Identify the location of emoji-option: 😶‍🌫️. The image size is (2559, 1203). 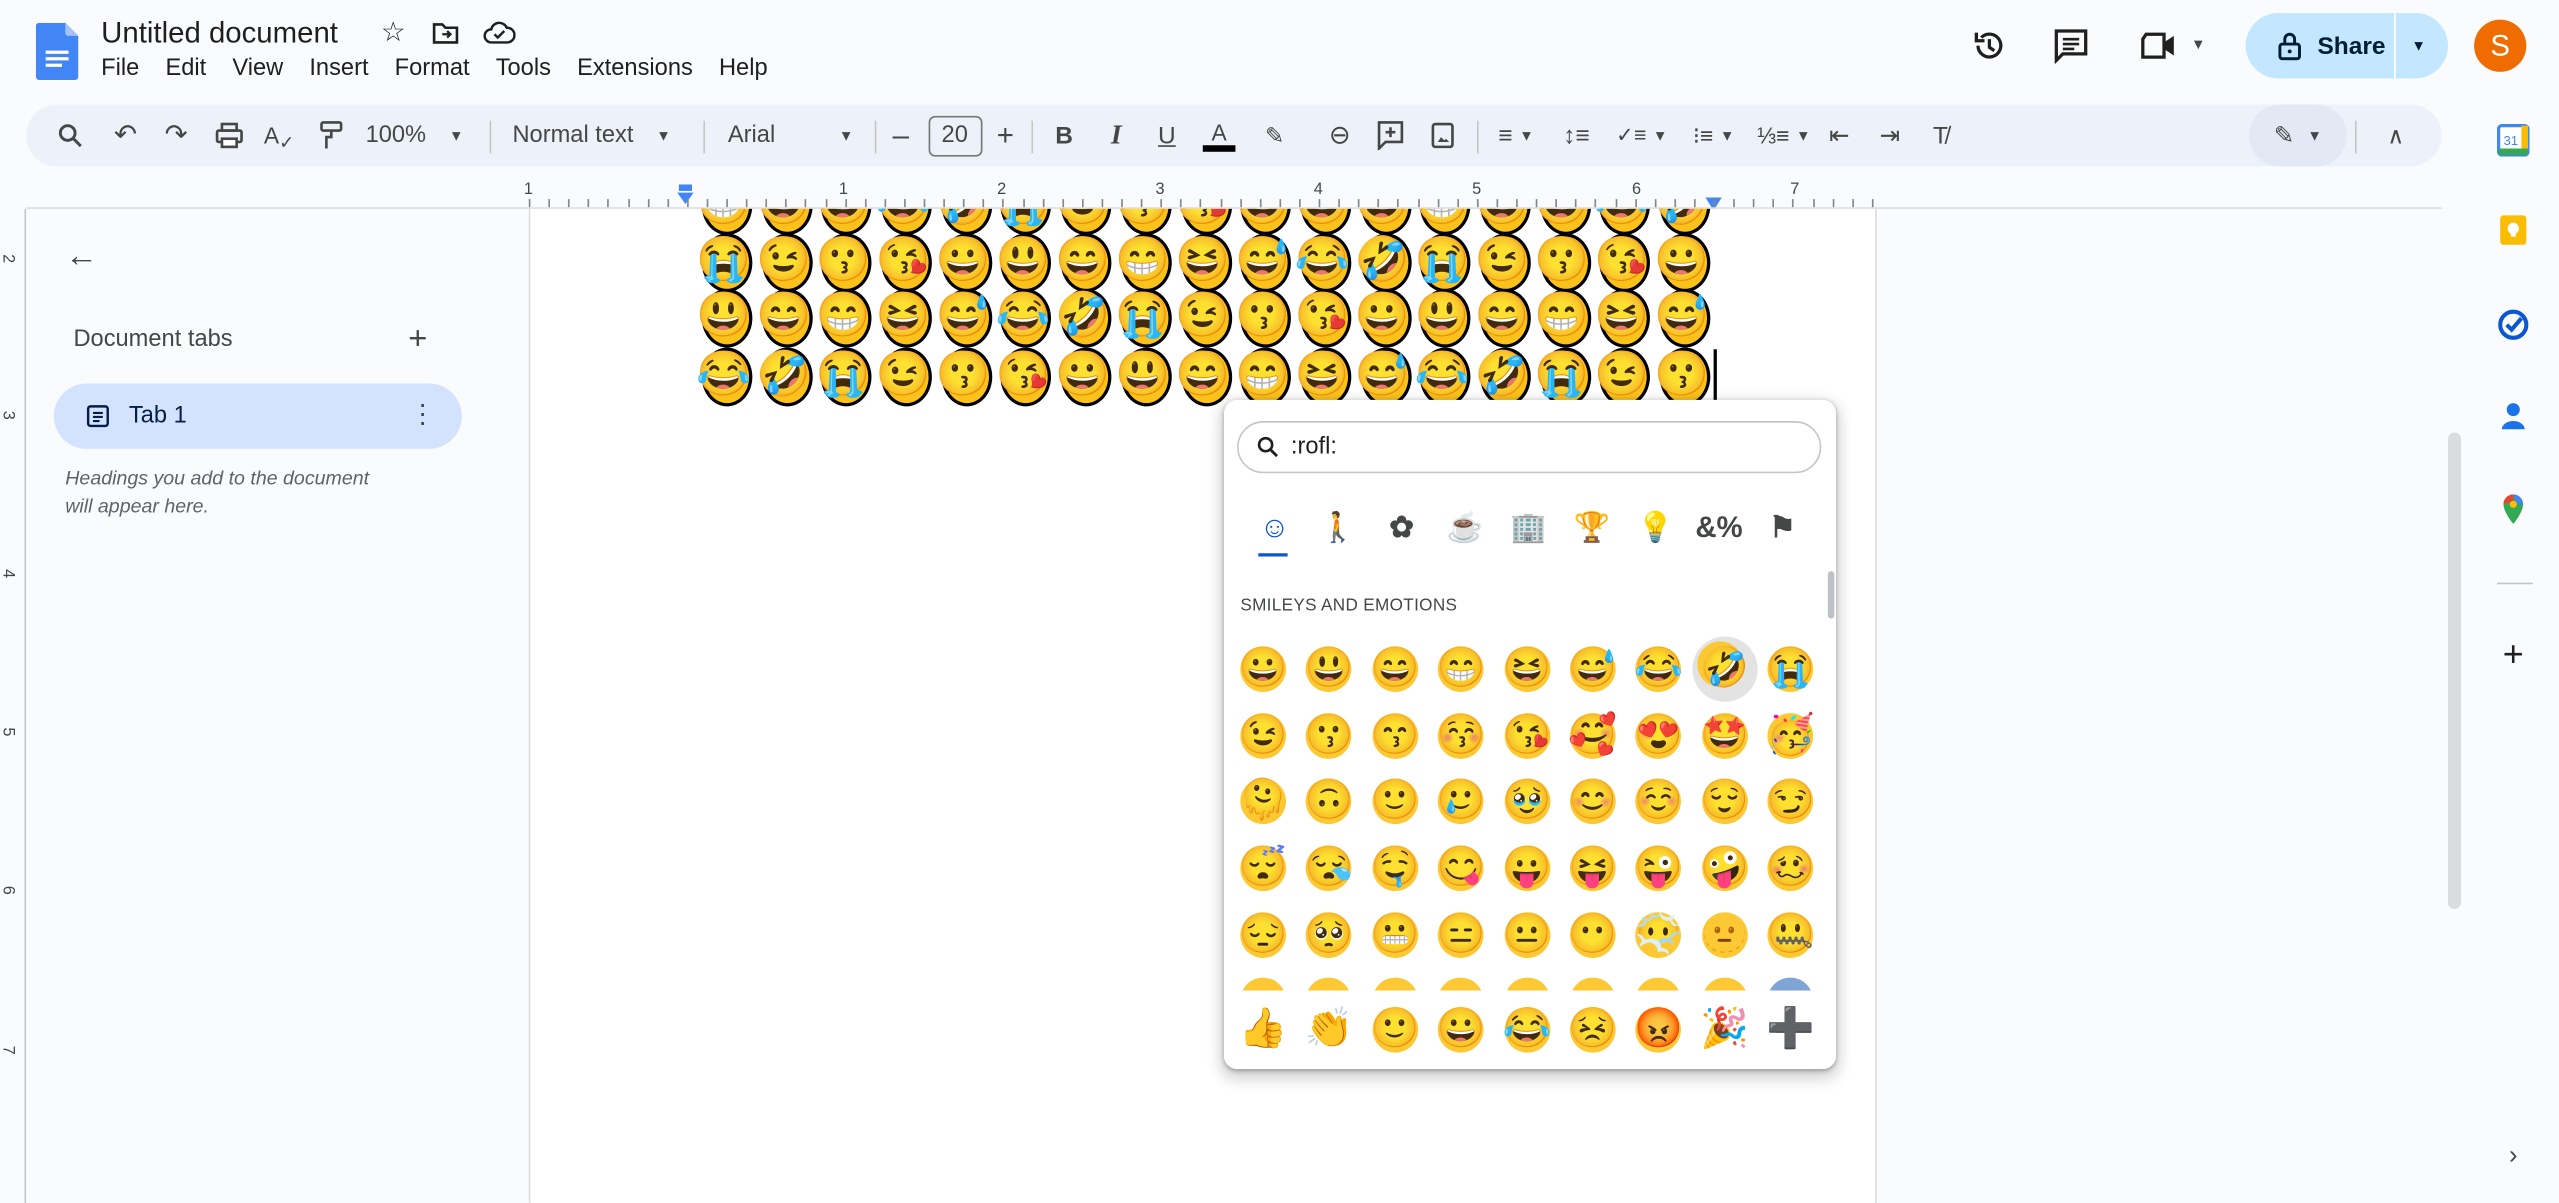
(1658, 934).